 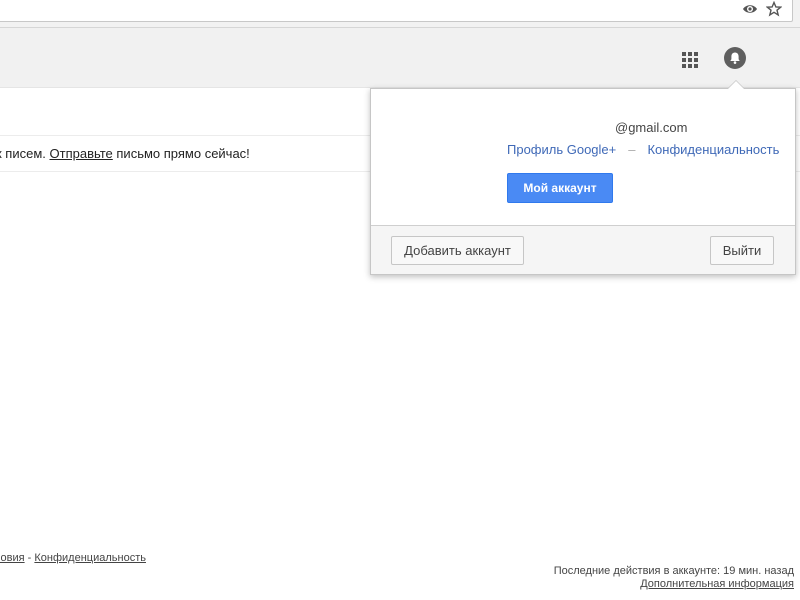 What do you see at coordinates (643, 149) in the screenshot?
I see `popup-links: Профиль Google+ – Конфиденциальность` at bounding box center [643, 149].